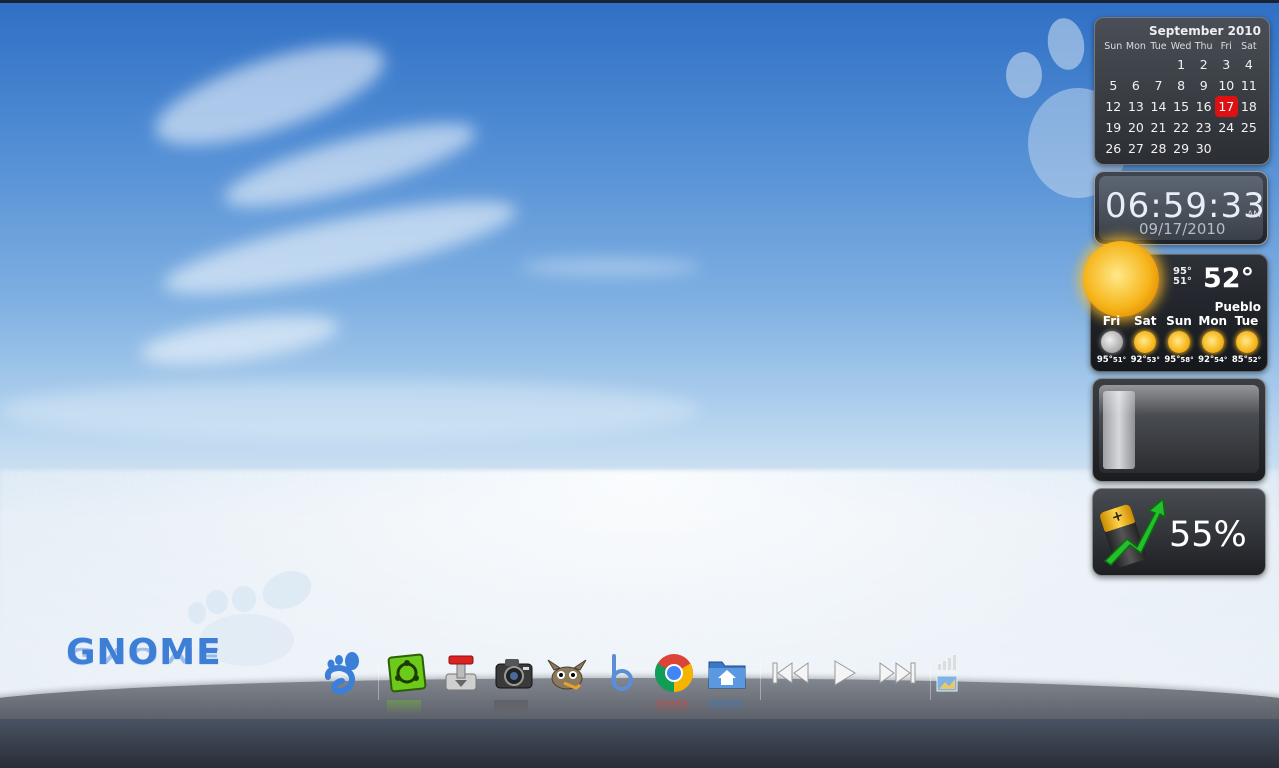 This screenshot has width=1279, height=768. I want to click on transmission-icon, so click(461, 673).